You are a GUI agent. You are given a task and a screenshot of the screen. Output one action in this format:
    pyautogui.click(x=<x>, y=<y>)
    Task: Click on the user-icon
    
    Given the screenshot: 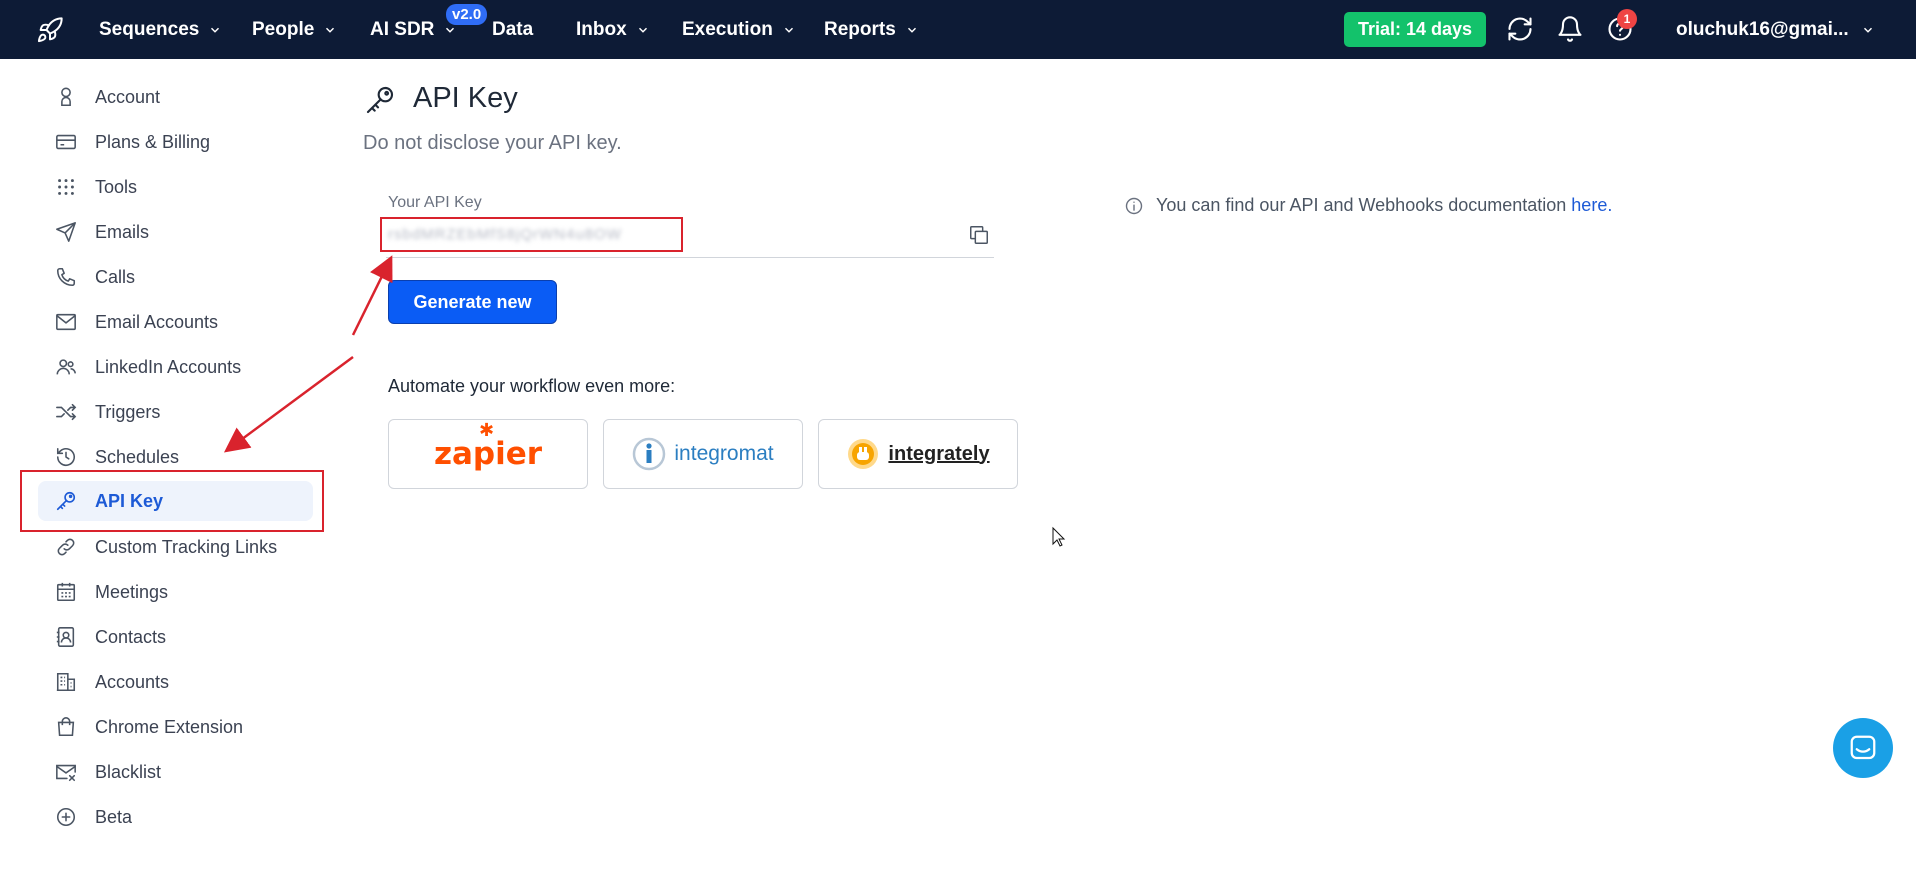 What is the action you would take?
    pyautogui.click(x=66, y=97)
    